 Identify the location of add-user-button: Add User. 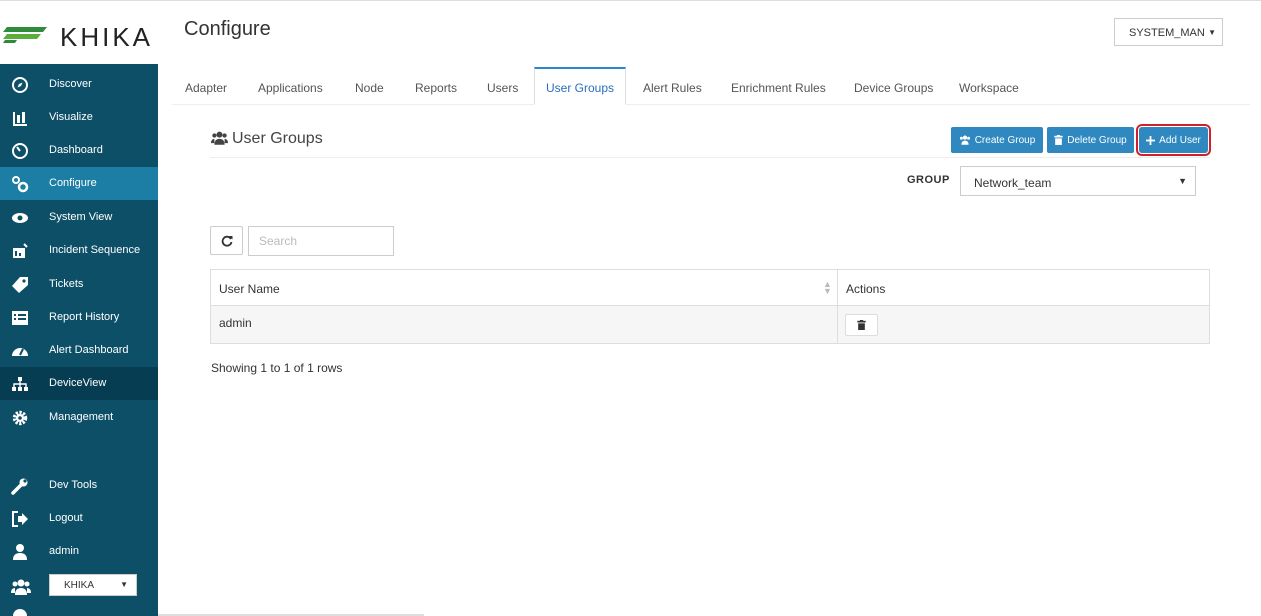
(1173, 140).